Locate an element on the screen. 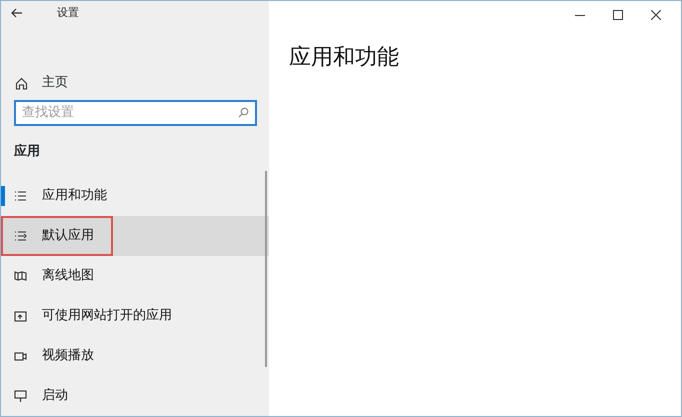  sidebar-item: 视频播放 is located at coordinates (135, 356).